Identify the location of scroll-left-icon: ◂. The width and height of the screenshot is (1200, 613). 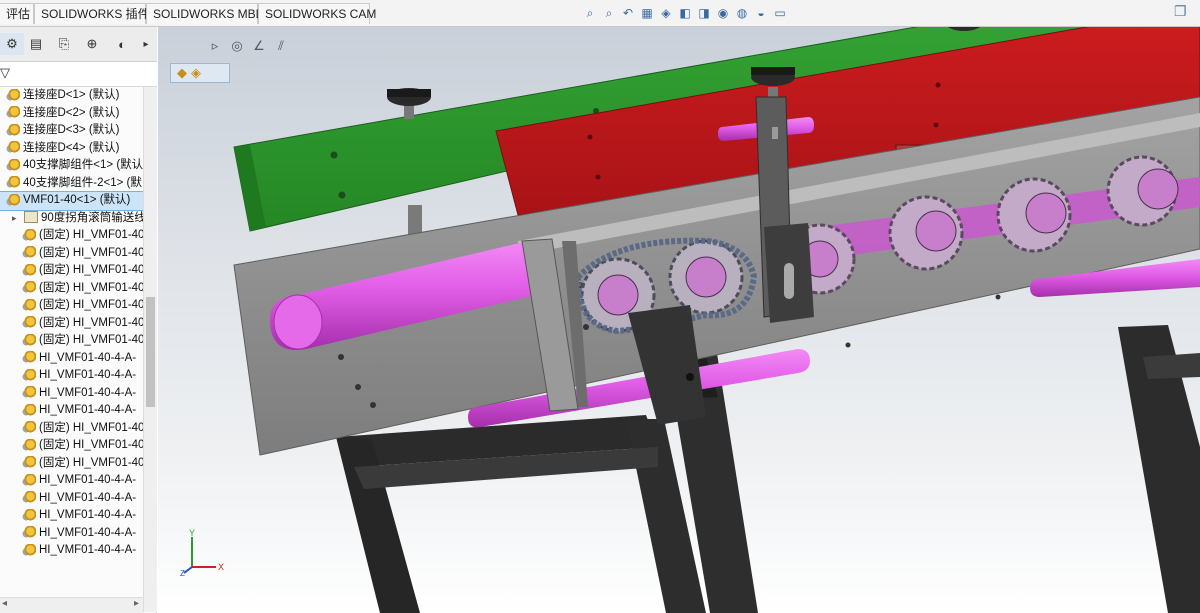
(4, 603).